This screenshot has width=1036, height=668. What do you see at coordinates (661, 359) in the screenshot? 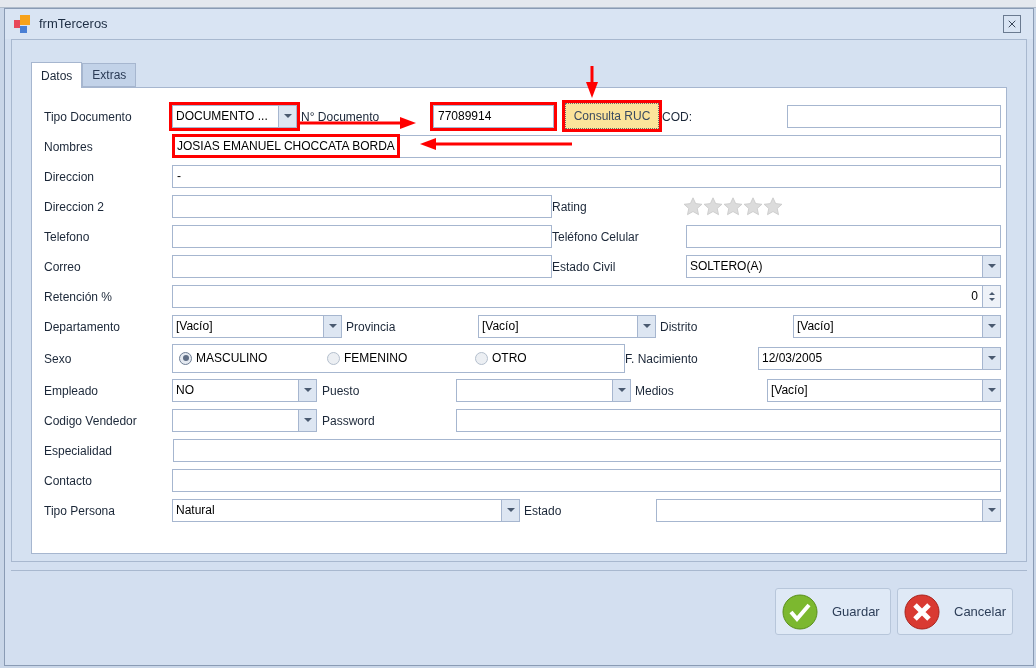
I see `field-label: F. Nacimiento` at bounding box center [661, 359].